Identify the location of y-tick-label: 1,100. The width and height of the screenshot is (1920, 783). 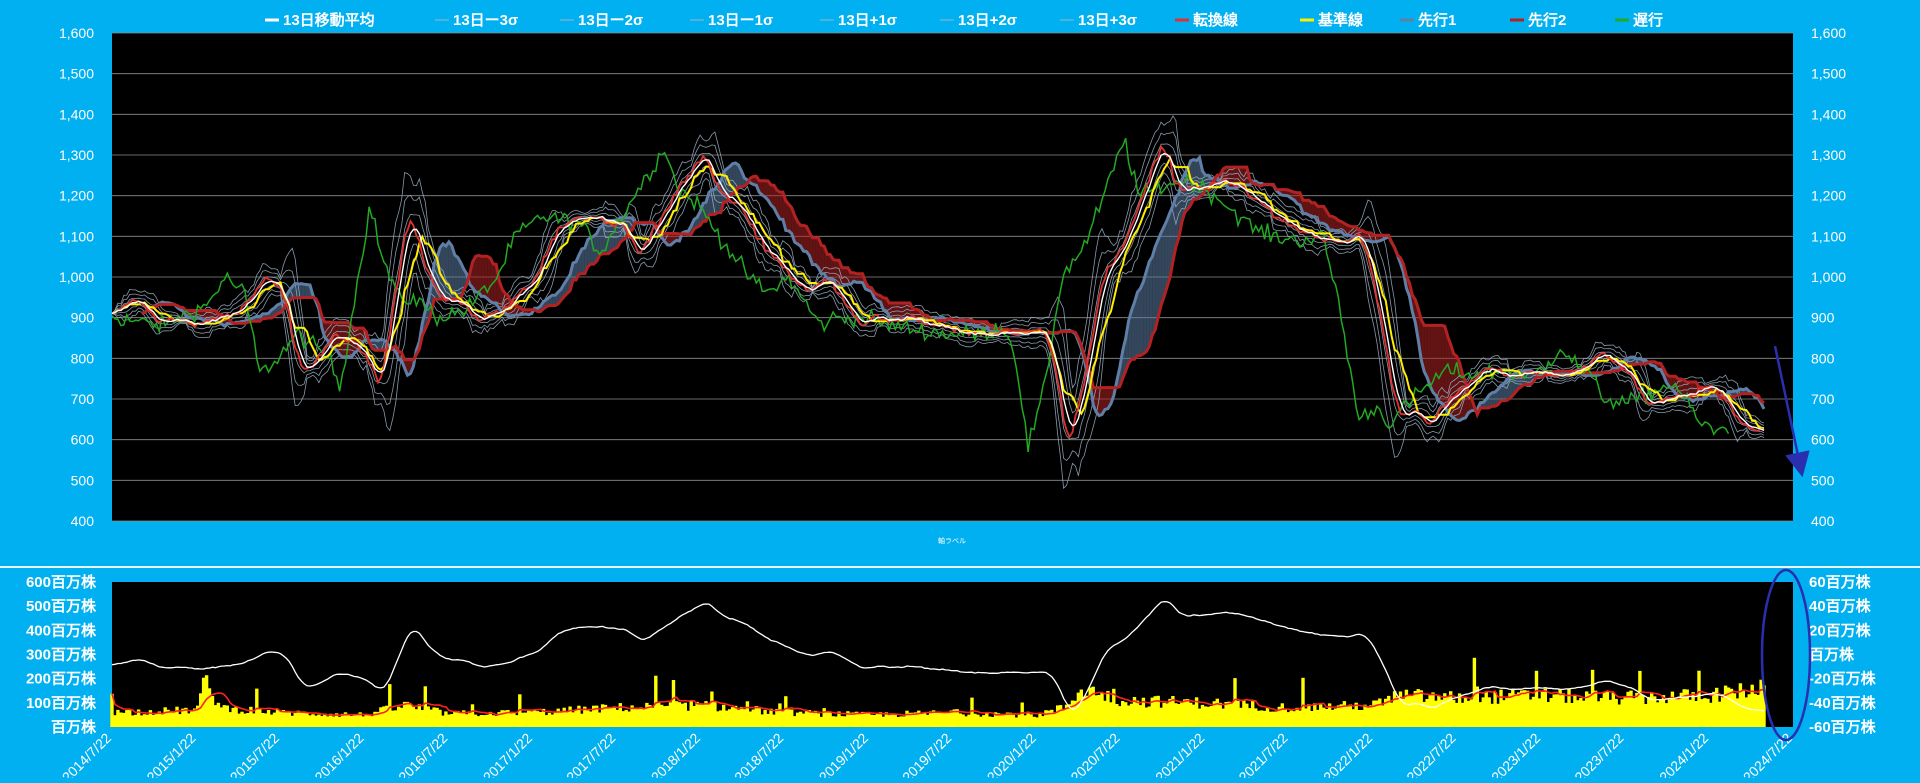
(76, 236).